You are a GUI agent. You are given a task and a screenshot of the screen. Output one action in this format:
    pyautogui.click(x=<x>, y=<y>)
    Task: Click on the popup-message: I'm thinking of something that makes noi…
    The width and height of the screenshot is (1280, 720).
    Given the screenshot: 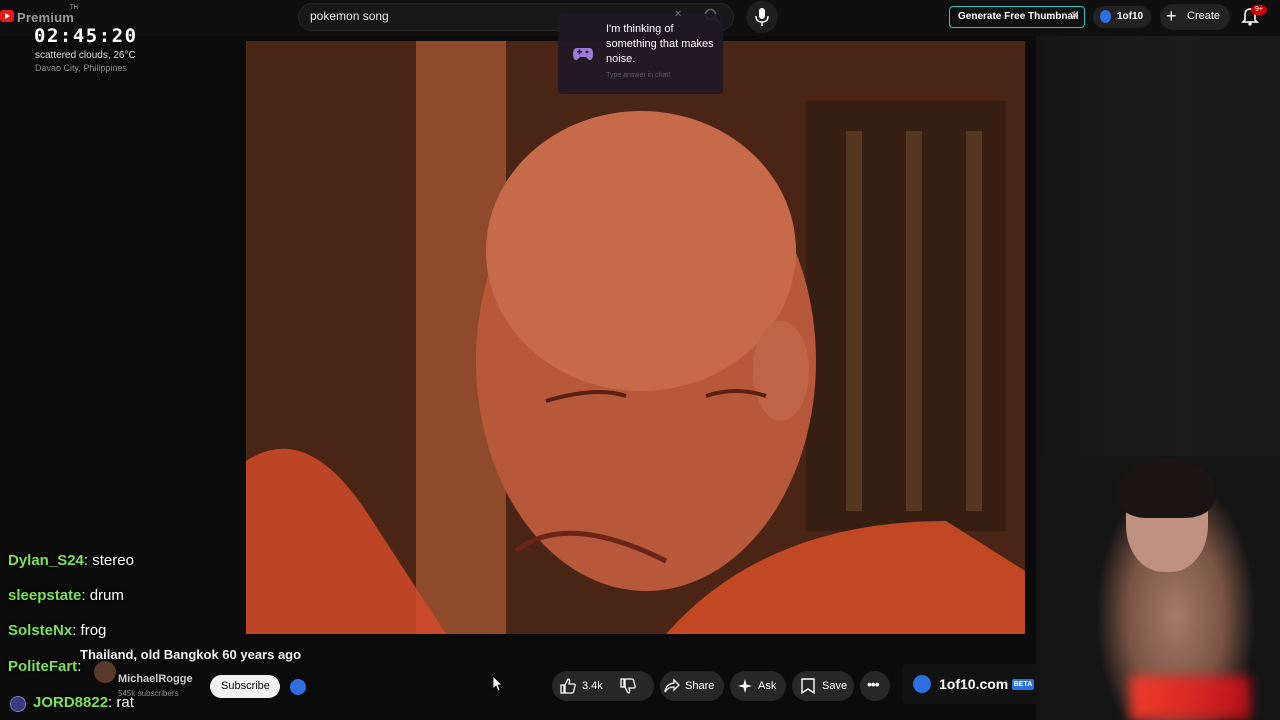 What is the action you would take?
    pyautogui.click(x=660, y=44)
    